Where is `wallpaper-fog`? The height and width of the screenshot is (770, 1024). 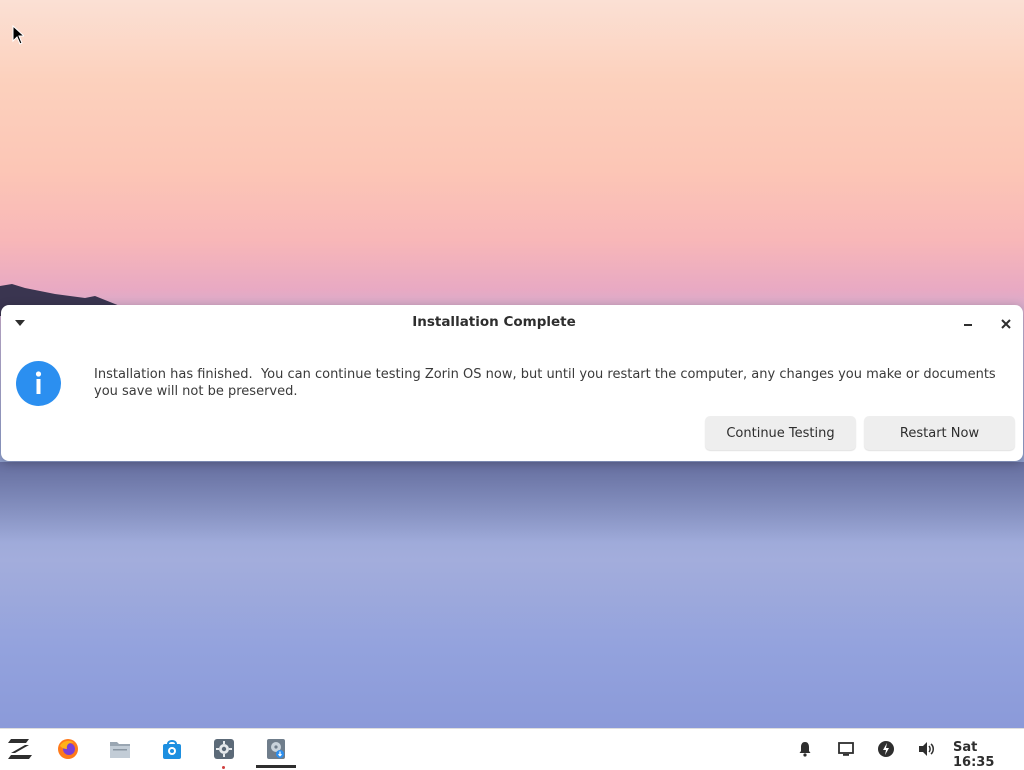
wallpaper-fog is located at coordinates (512, 502).